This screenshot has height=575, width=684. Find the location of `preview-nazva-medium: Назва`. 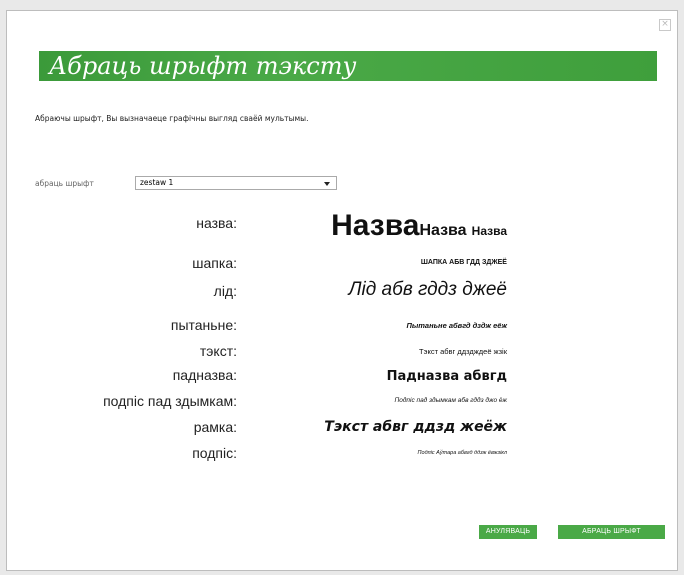

preview-nazva-medium: Назва is located at coordinates (443, 230).